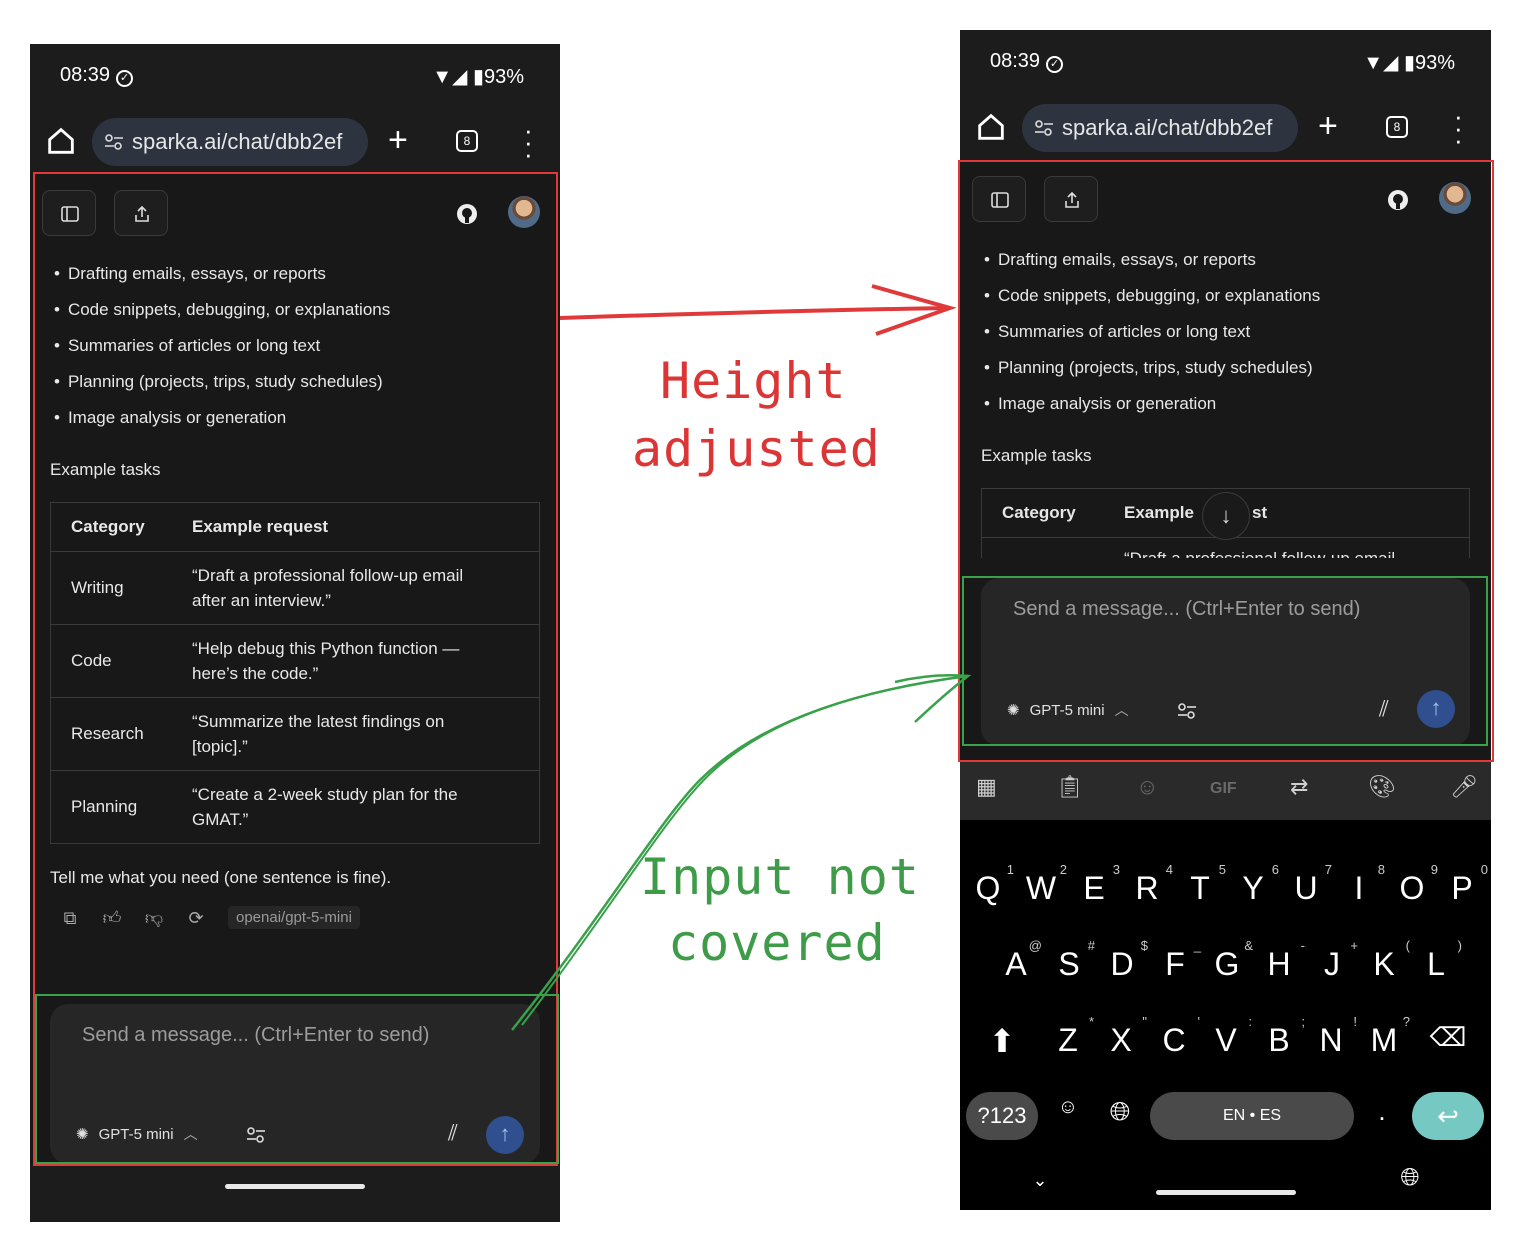 The width and height of the screenshot is (1523, 1252). I want to click on annotation-height-line1: Height, so click(753, 381).